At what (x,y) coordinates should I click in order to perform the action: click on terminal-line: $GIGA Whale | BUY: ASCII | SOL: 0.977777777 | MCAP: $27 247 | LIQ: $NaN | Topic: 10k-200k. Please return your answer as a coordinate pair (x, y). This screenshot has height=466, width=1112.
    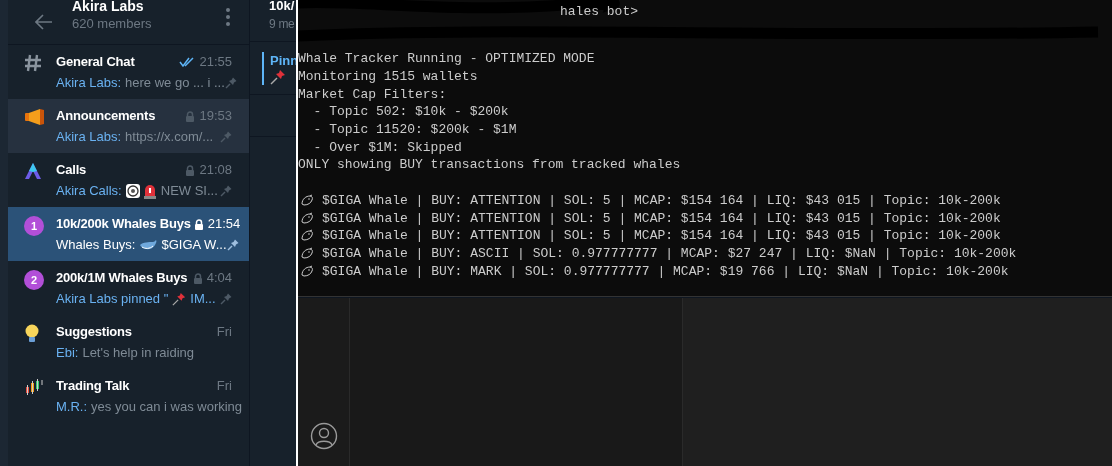
    Looking at the image, I should click on (669, 253).